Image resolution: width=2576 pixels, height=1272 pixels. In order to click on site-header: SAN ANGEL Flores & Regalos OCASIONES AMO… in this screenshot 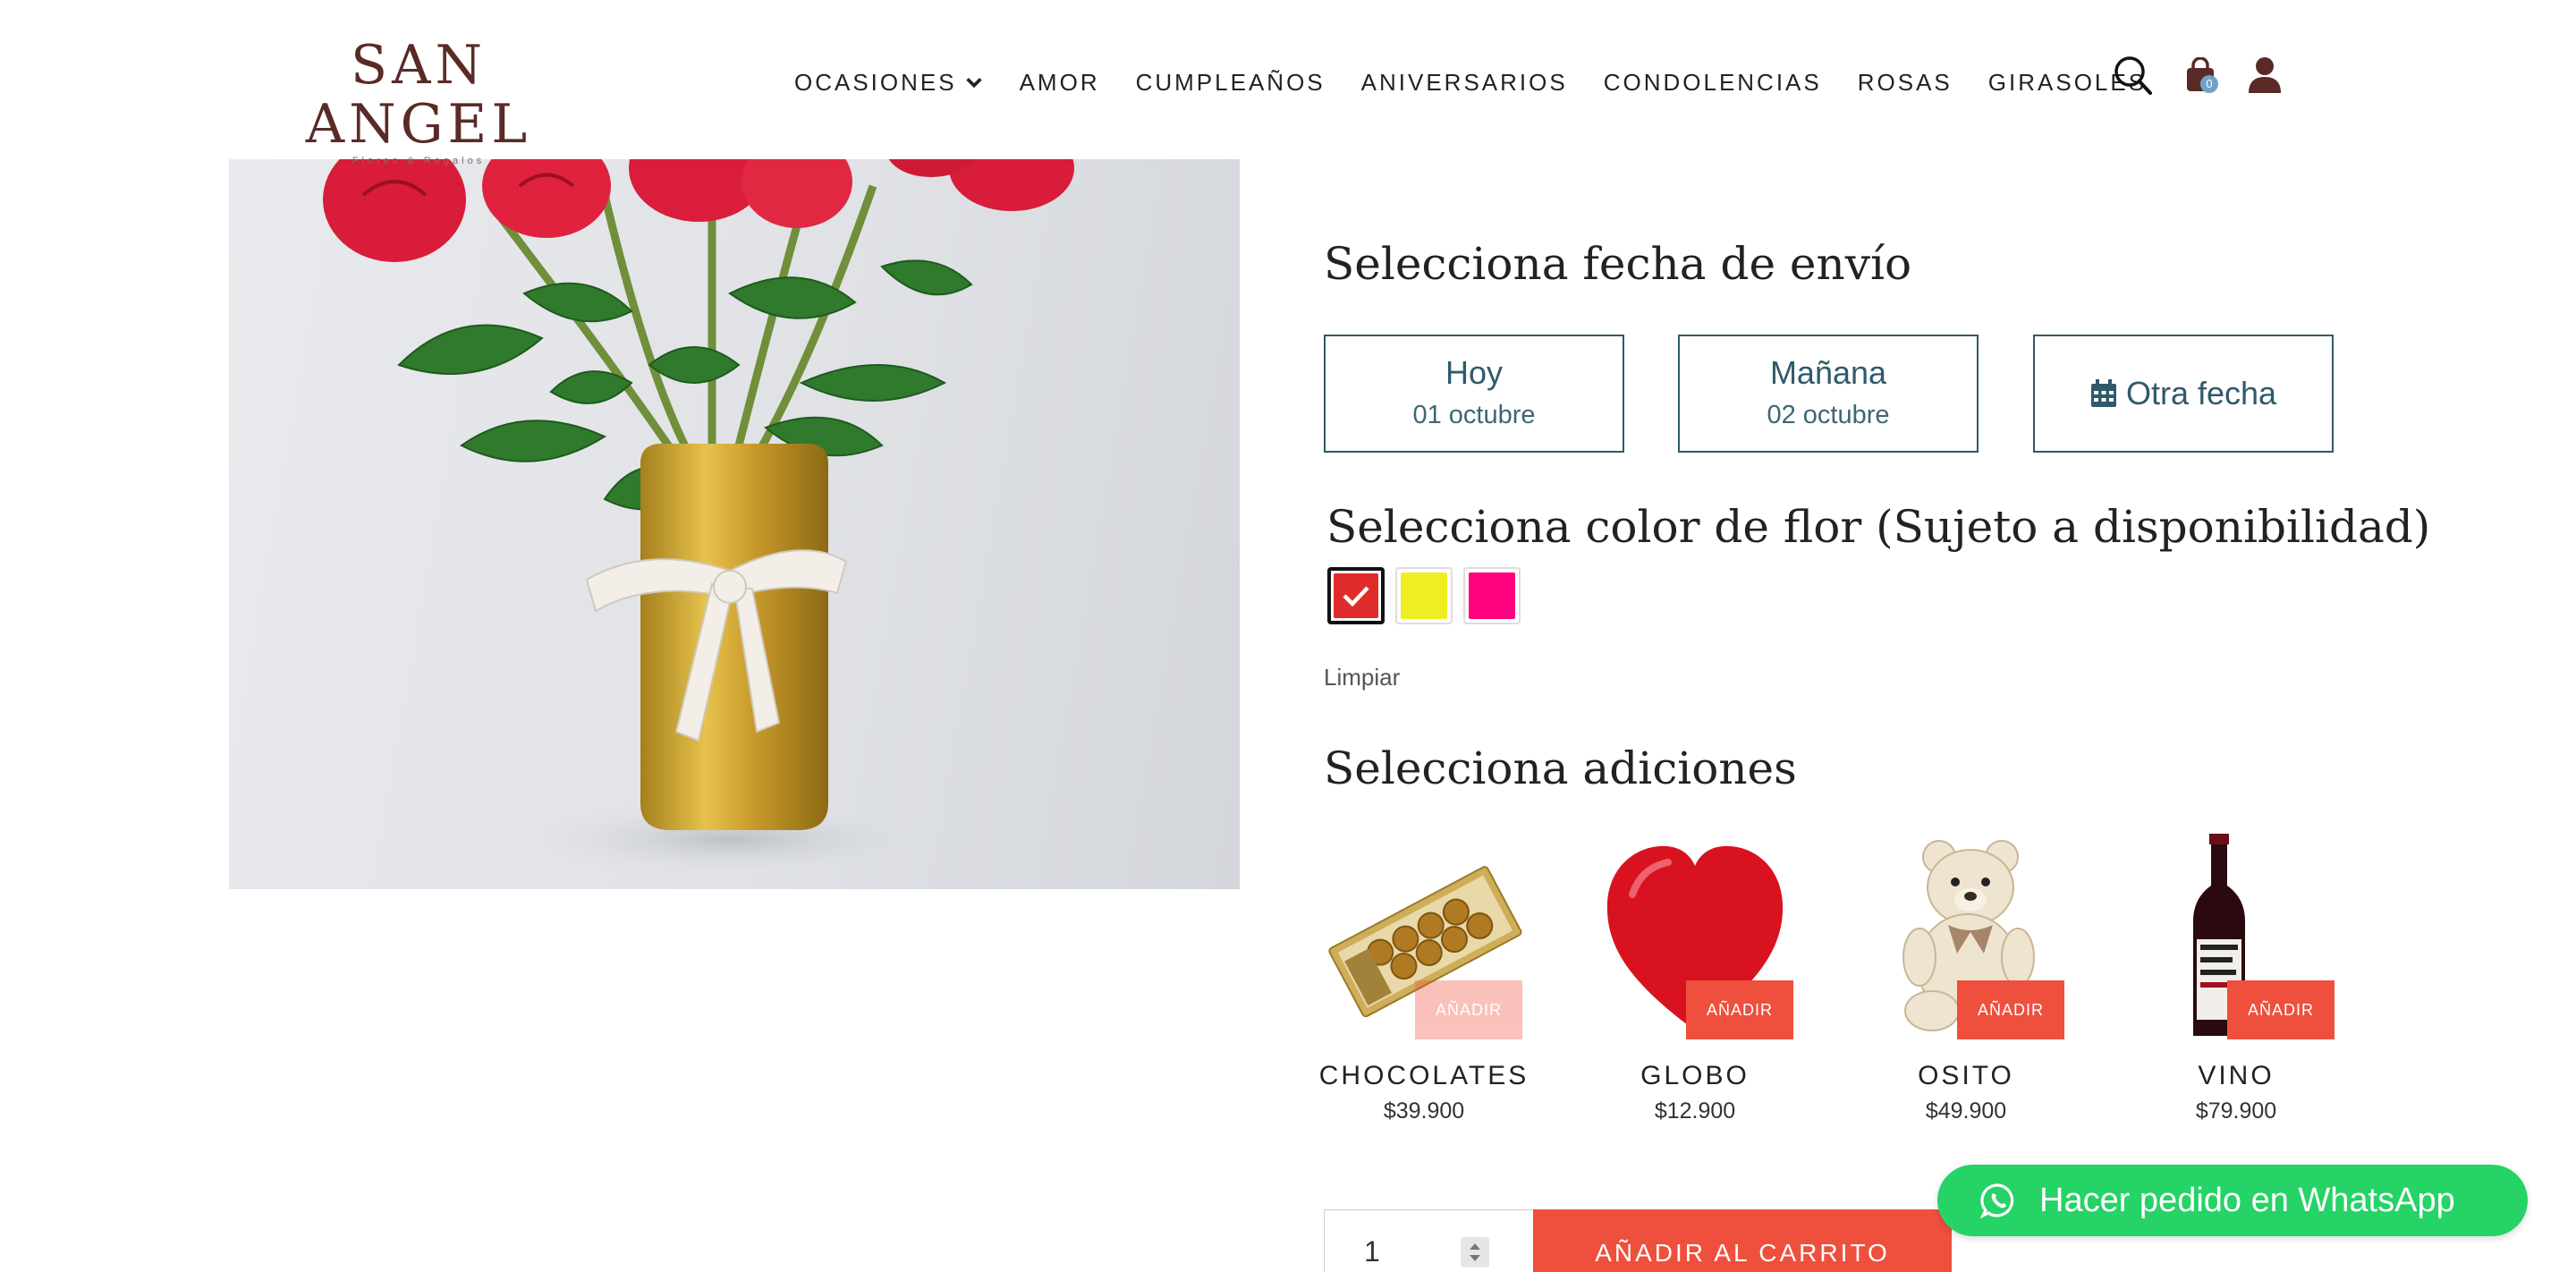, I will do `click(1288, 83)`.